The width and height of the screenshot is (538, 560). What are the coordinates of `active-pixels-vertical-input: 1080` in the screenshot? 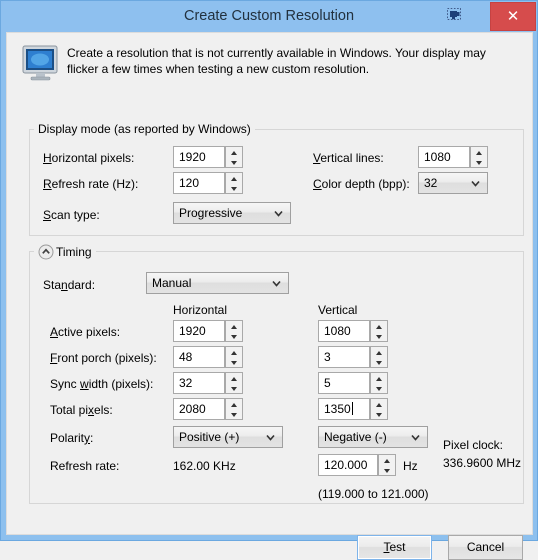 It's located at (344, 331).